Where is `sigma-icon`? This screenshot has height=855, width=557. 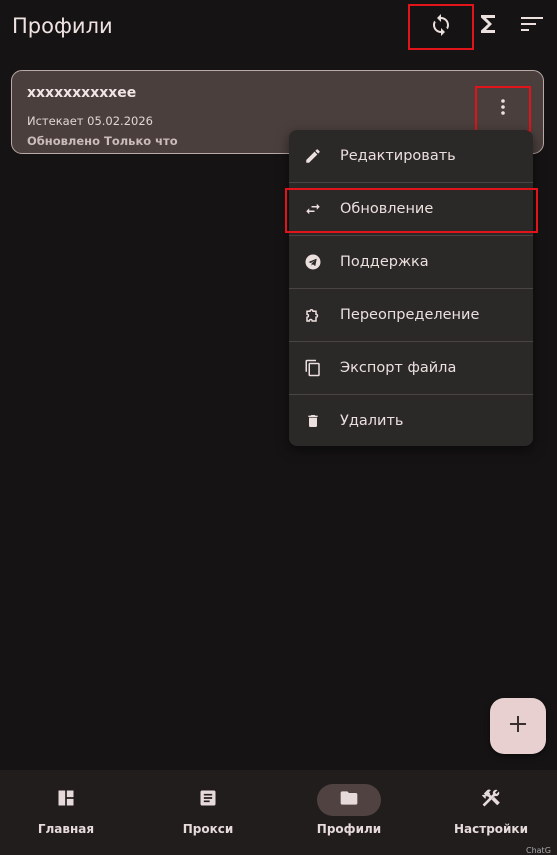 sigma-icon is located at coordinates (488, 26).